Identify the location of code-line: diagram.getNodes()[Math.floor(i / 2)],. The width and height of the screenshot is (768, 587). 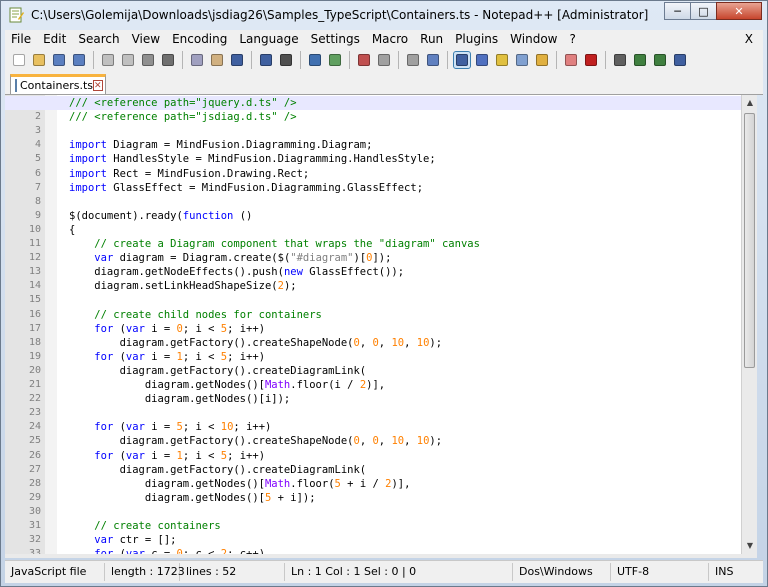
(227, 385).